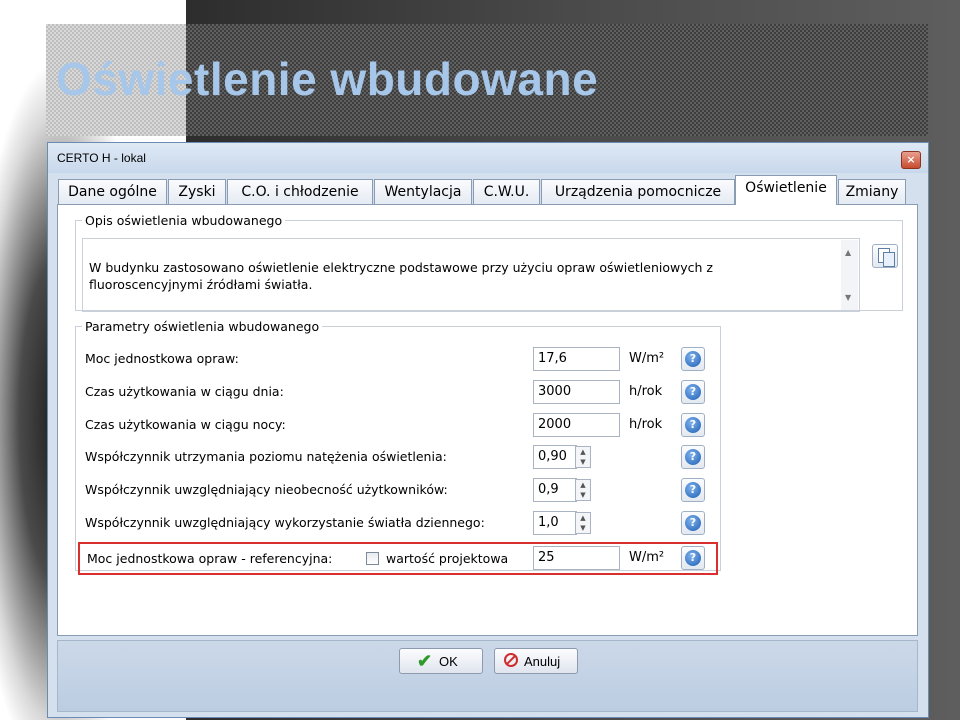 Image resolution: width=960 pixels, height=720 pixels. What do you see at coordinates (638, 191) in the screenshot?
I see `tab-urzadzenia-pomocnicze: Urządzenia pomocnicze` at bounding box center [638, 191].